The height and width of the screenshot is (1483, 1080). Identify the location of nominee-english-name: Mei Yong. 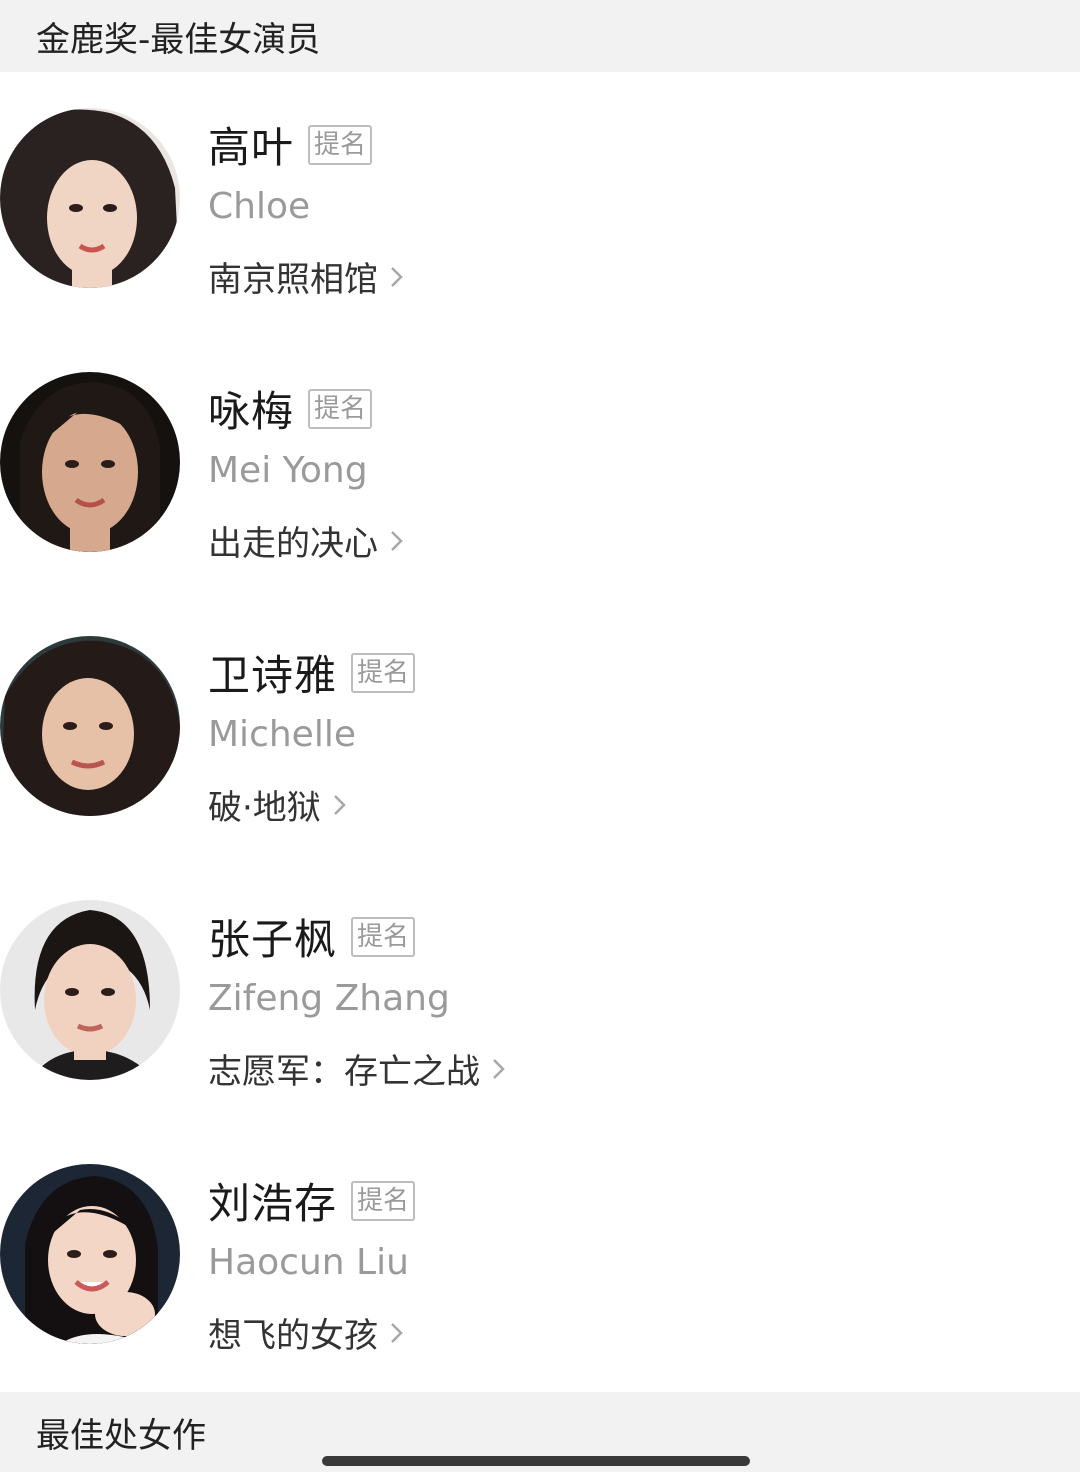
(288, 470).